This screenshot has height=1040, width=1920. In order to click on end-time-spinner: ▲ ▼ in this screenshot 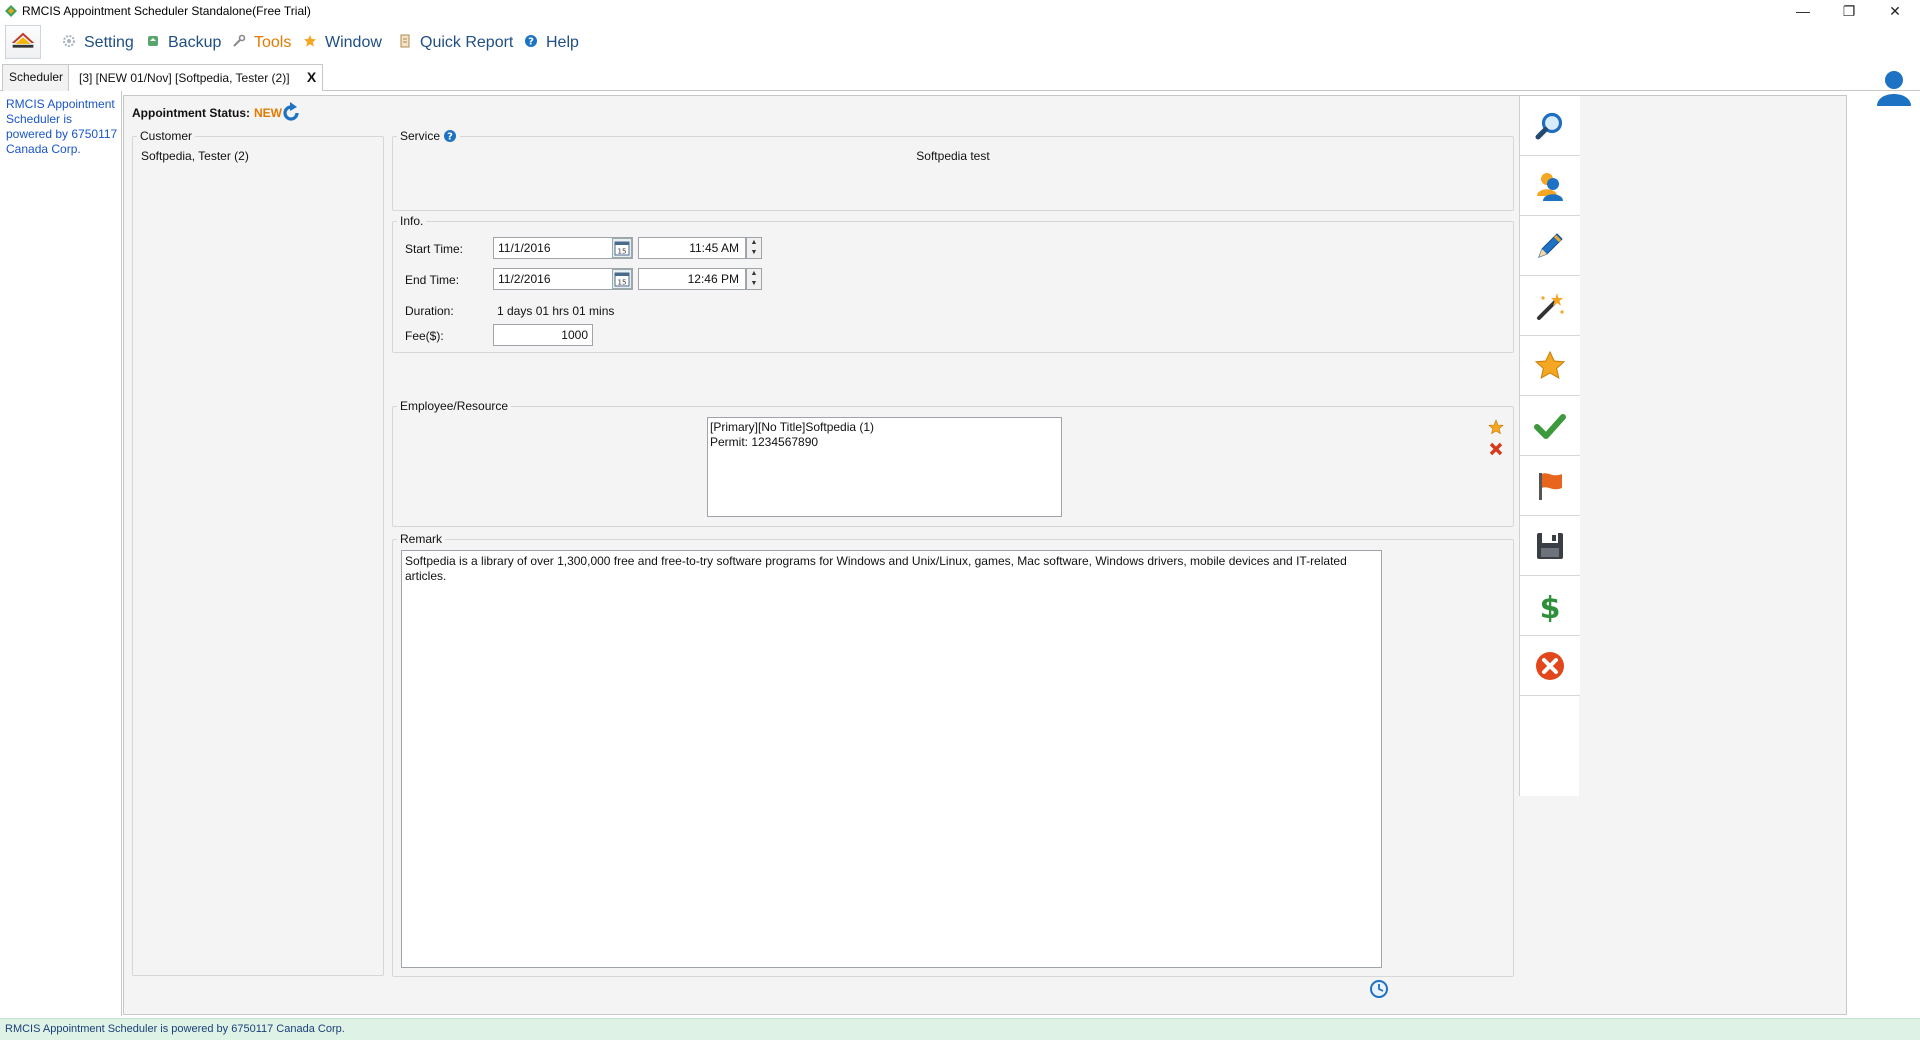, I will do `click(754, 279)`.